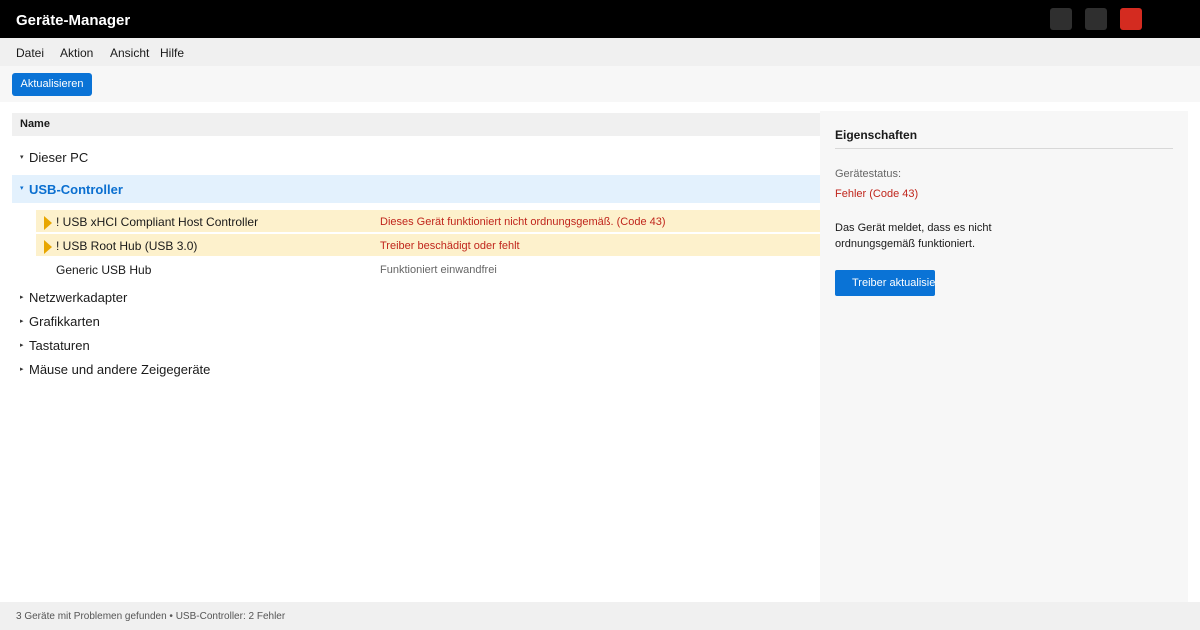 The height and width of the screenshot is (630, 1200). What do you see at coordinates (416, 189) in the screenshot?
I see `tree-node-usb-controller: ▾ USB-Controller` at bounding box center [416, 189].